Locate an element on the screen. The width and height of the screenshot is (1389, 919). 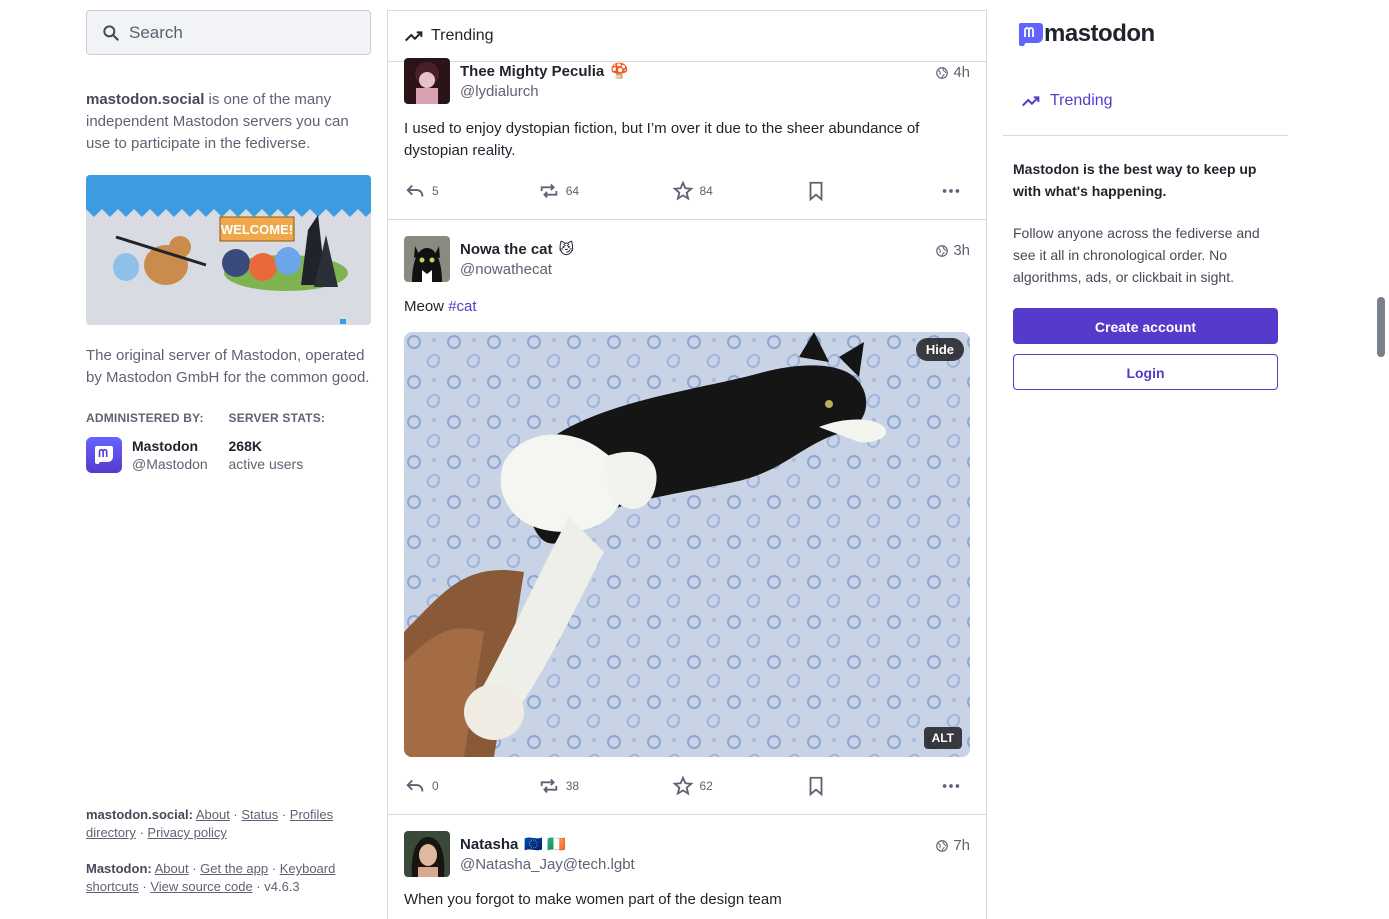
boost-button: 64 is located at coordinates (605, 191).